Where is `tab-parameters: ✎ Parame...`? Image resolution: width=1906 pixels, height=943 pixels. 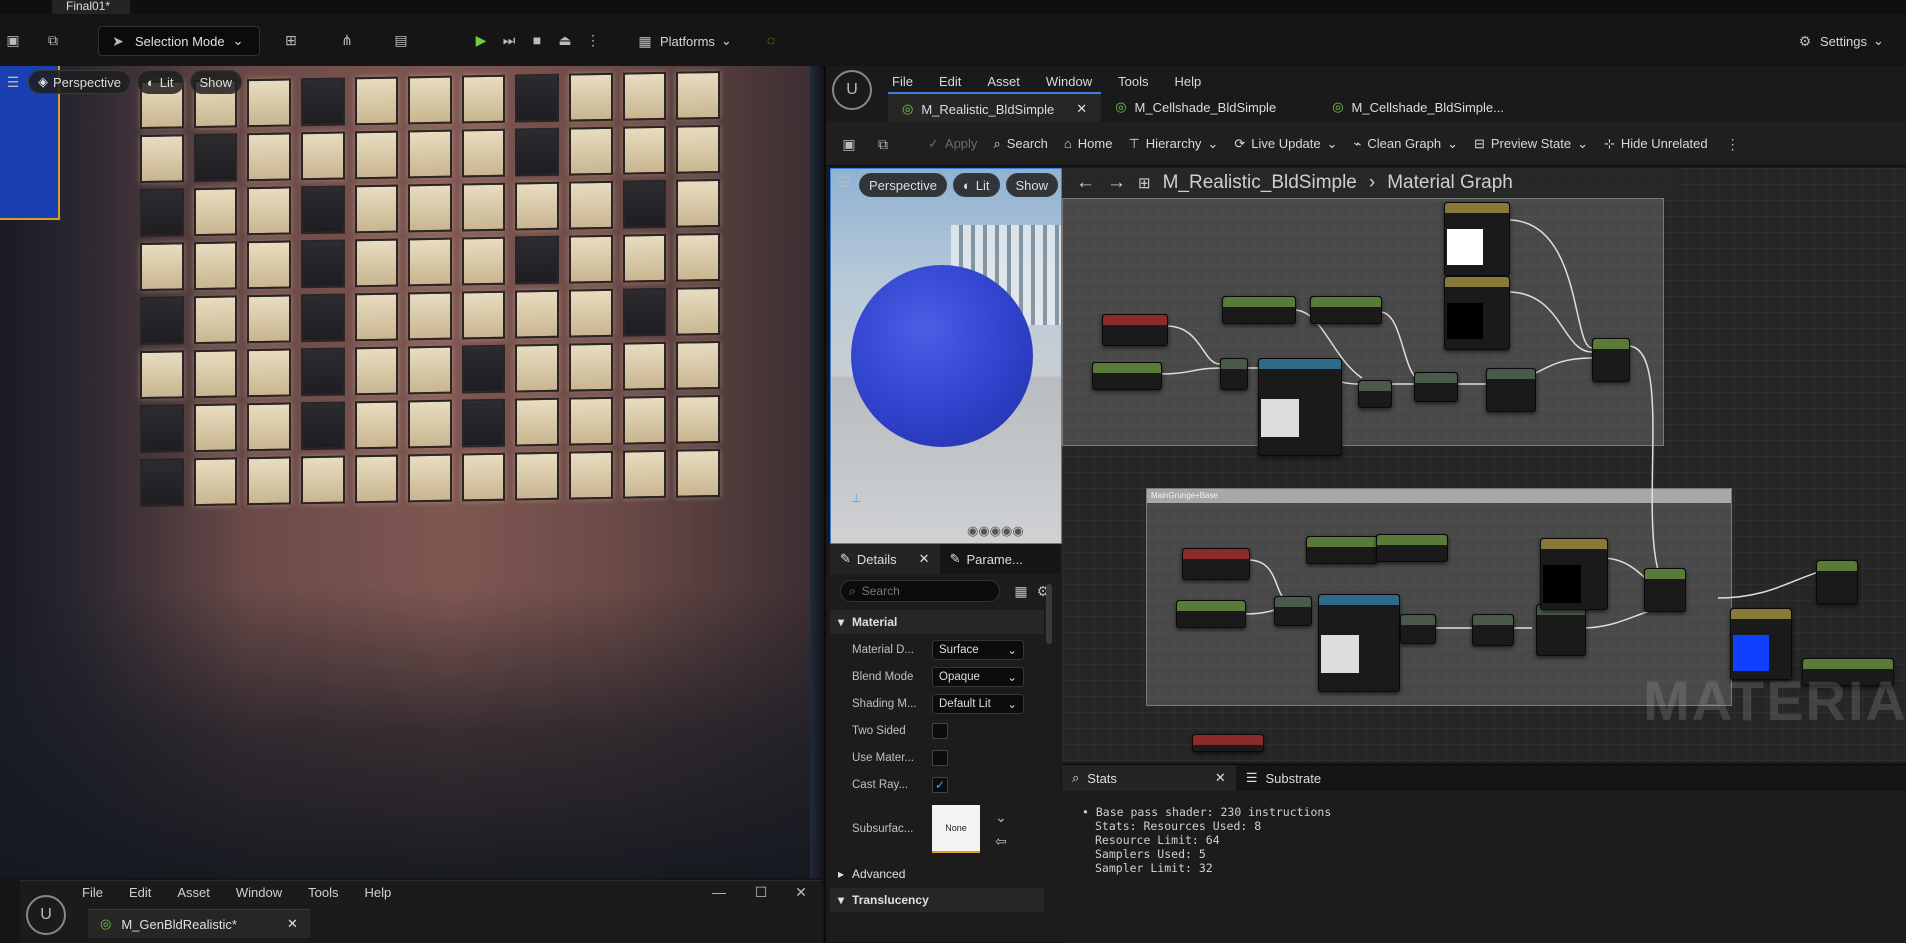 tab-parameters: ✎ Parame... is located at coordinates (986, 559).